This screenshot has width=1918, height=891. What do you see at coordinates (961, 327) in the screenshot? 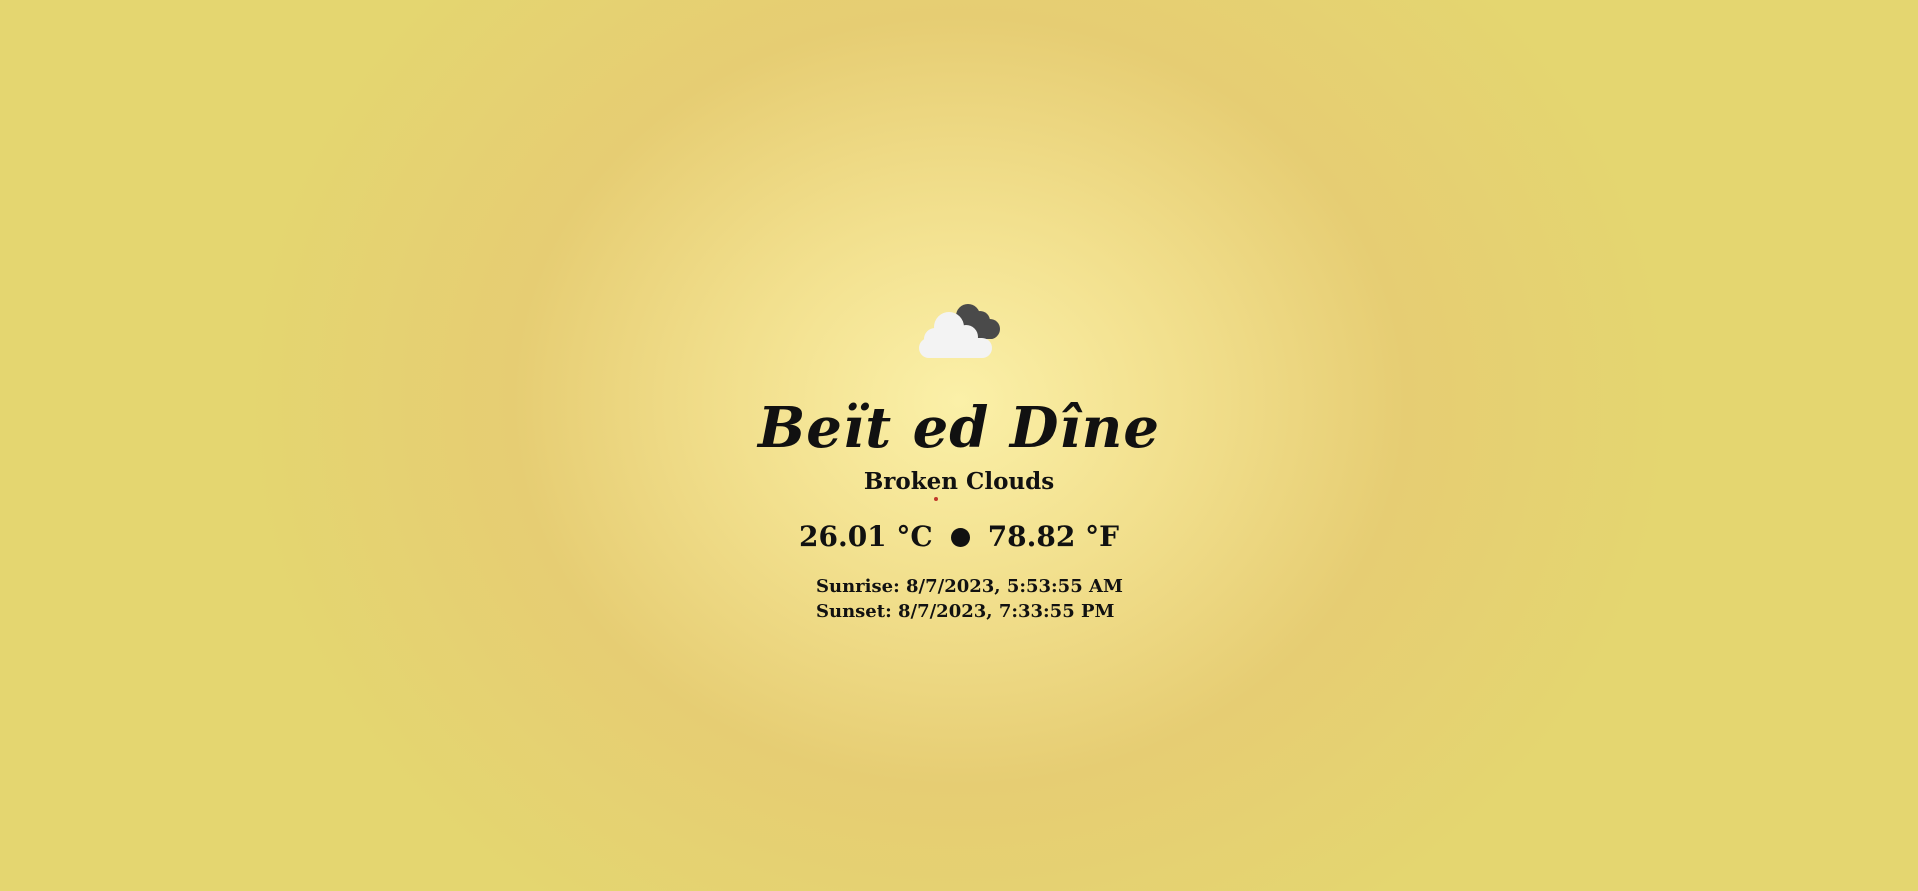
I see `broken-clouds-icon` at bounding box center [961, 327].